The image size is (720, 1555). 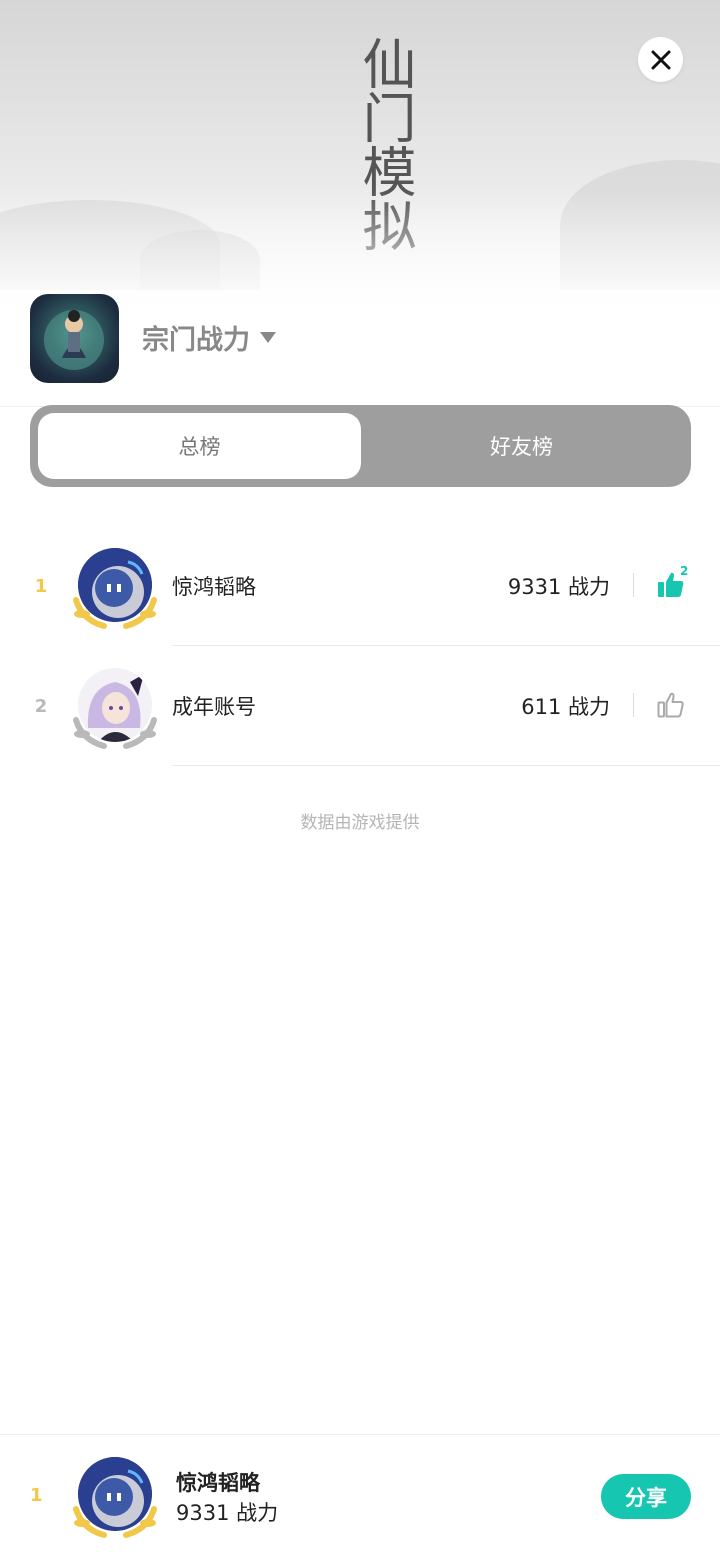 I want to click on tab-overall: 总榜, so click(x=199, y=446).